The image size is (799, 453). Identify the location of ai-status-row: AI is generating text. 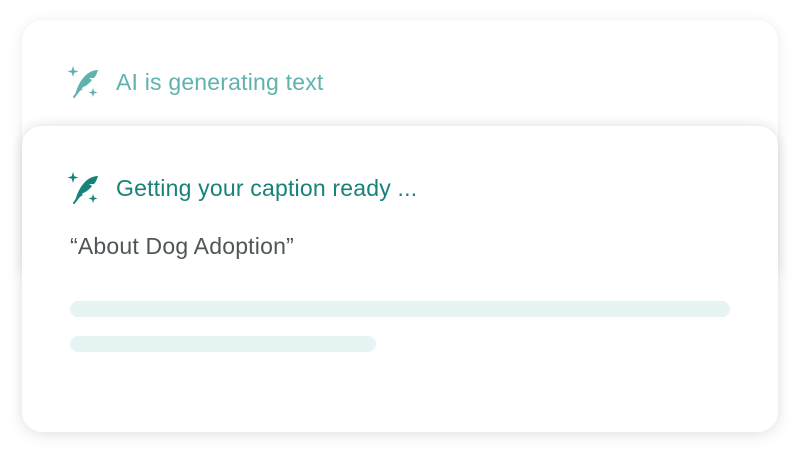
(195, 82).